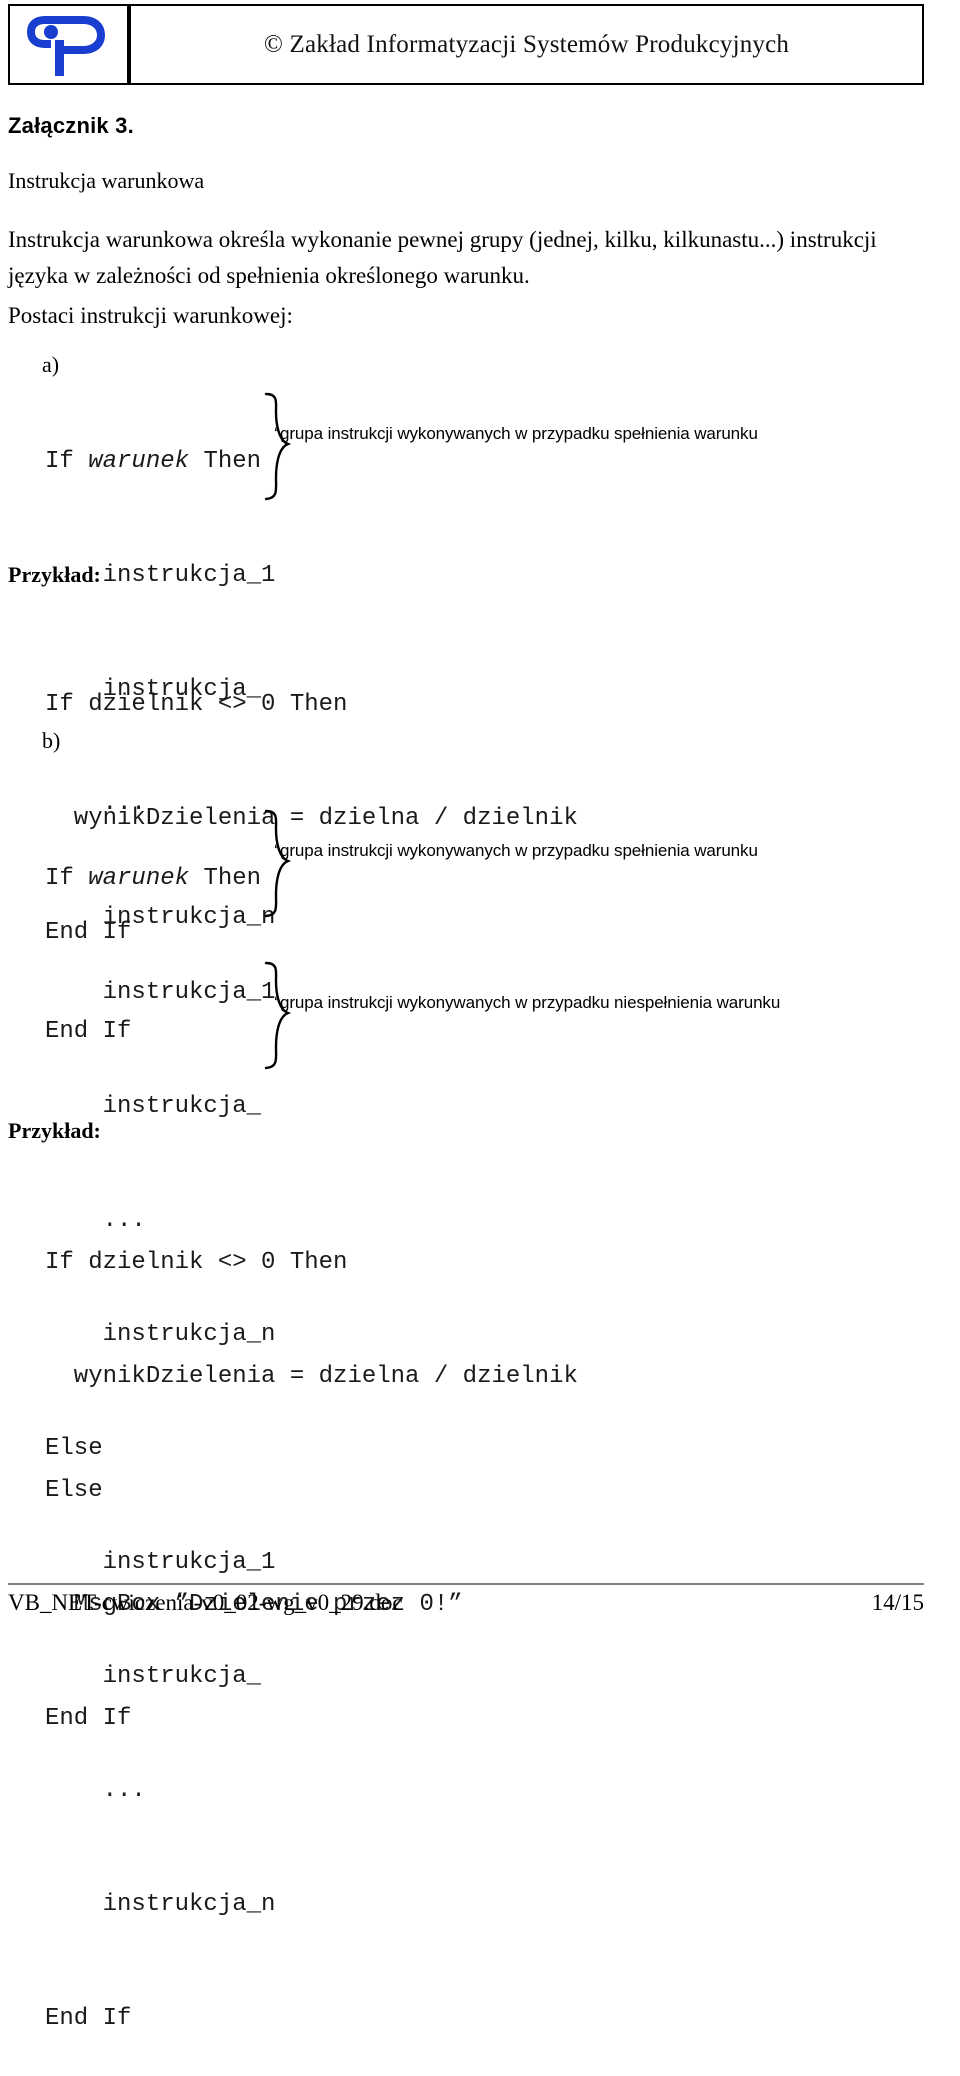  I want to click on code-line: End If, so click(88, 1718).